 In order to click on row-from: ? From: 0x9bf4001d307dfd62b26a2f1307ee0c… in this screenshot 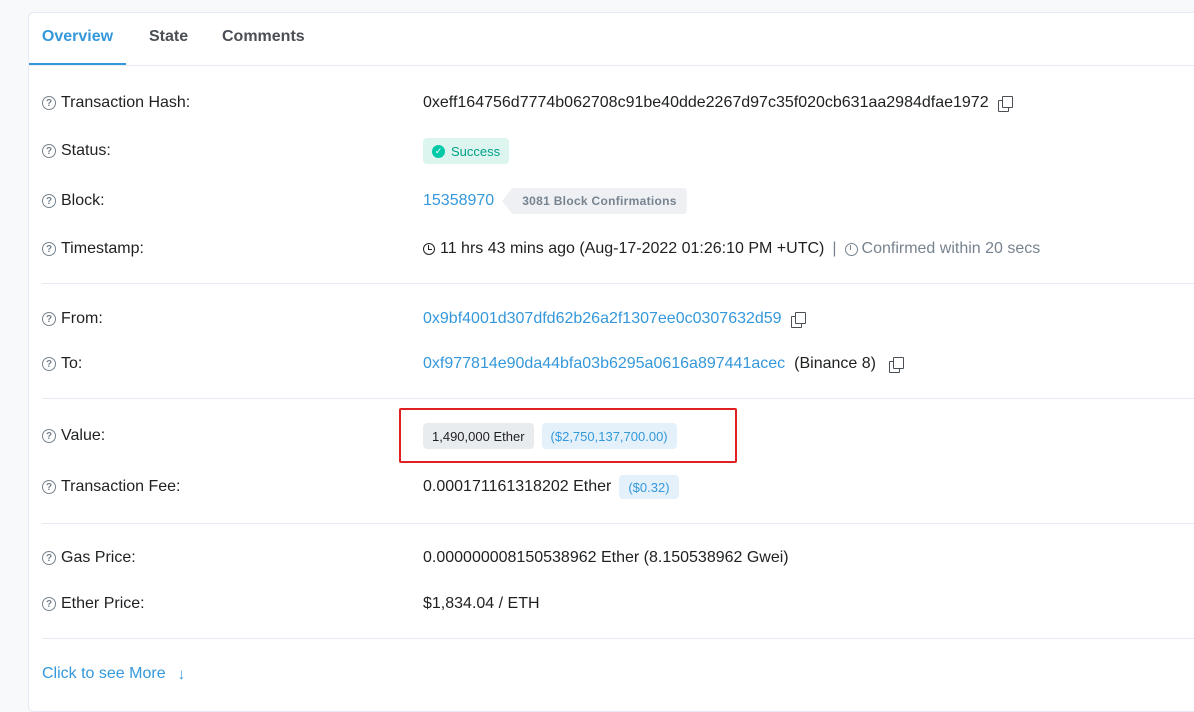, I will do `click(611, 319)`.